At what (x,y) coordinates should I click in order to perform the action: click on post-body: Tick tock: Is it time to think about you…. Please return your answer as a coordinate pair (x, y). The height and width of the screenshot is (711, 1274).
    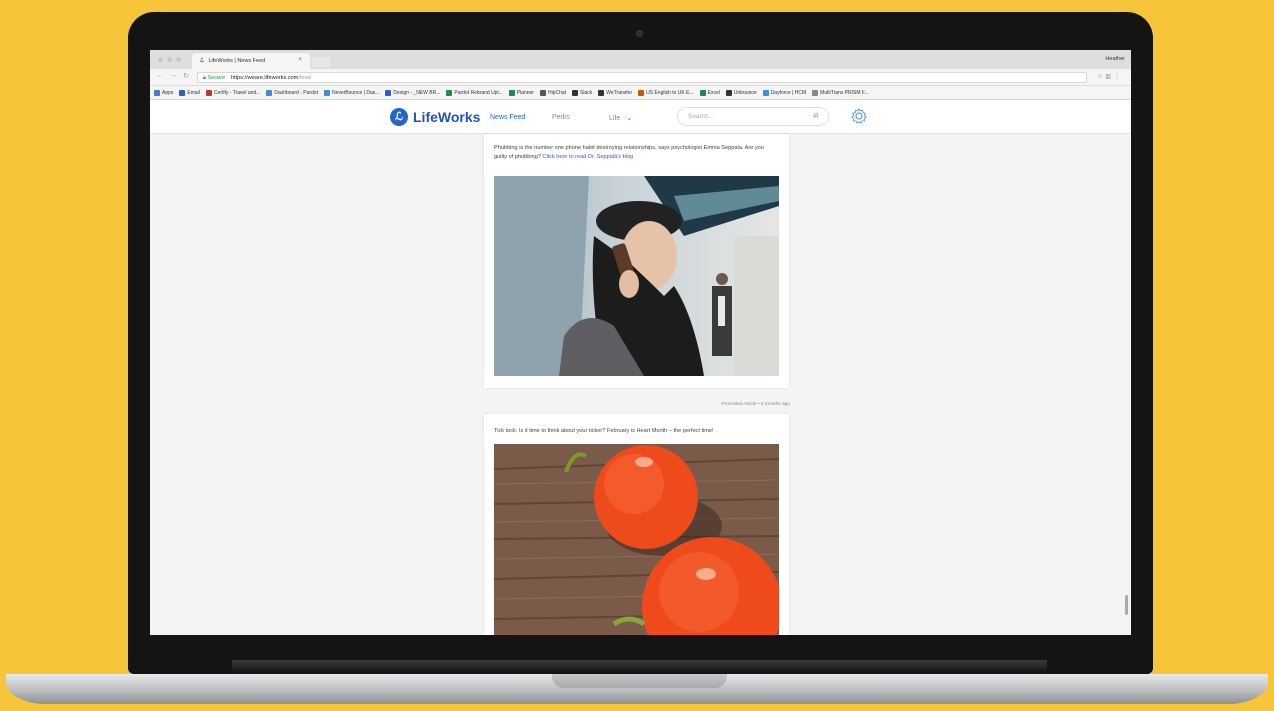
    Looking at the image, I should click on (604, 431).